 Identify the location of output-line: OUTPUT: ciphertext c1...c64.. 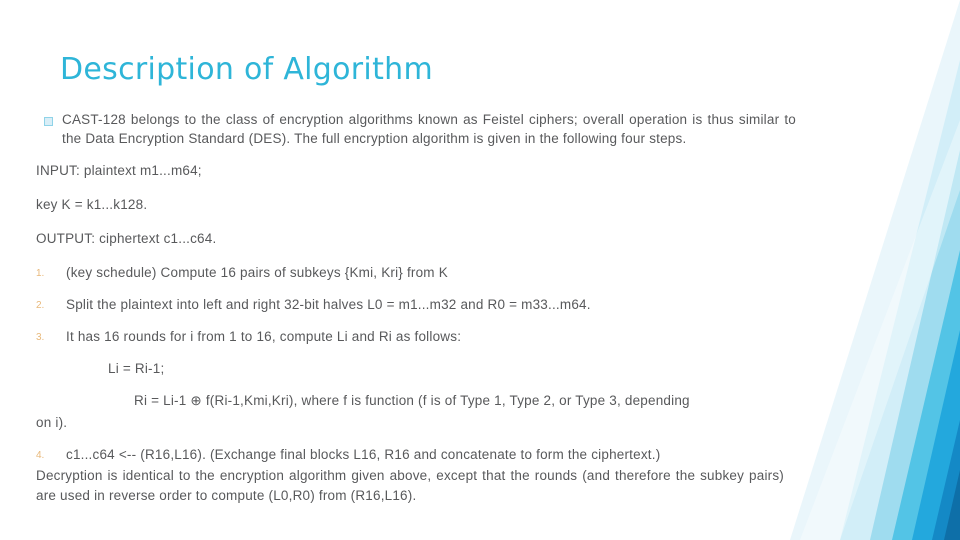
(126, 238).